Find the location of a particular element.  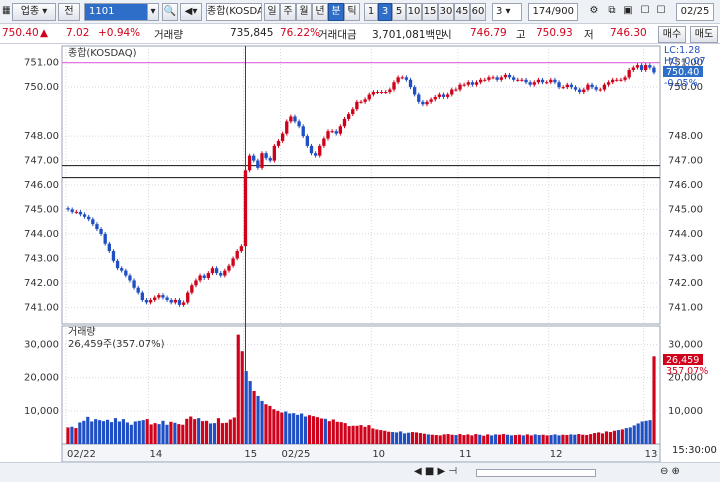

chevron-down-icon: ▾ is located at coordinates (153, 12).